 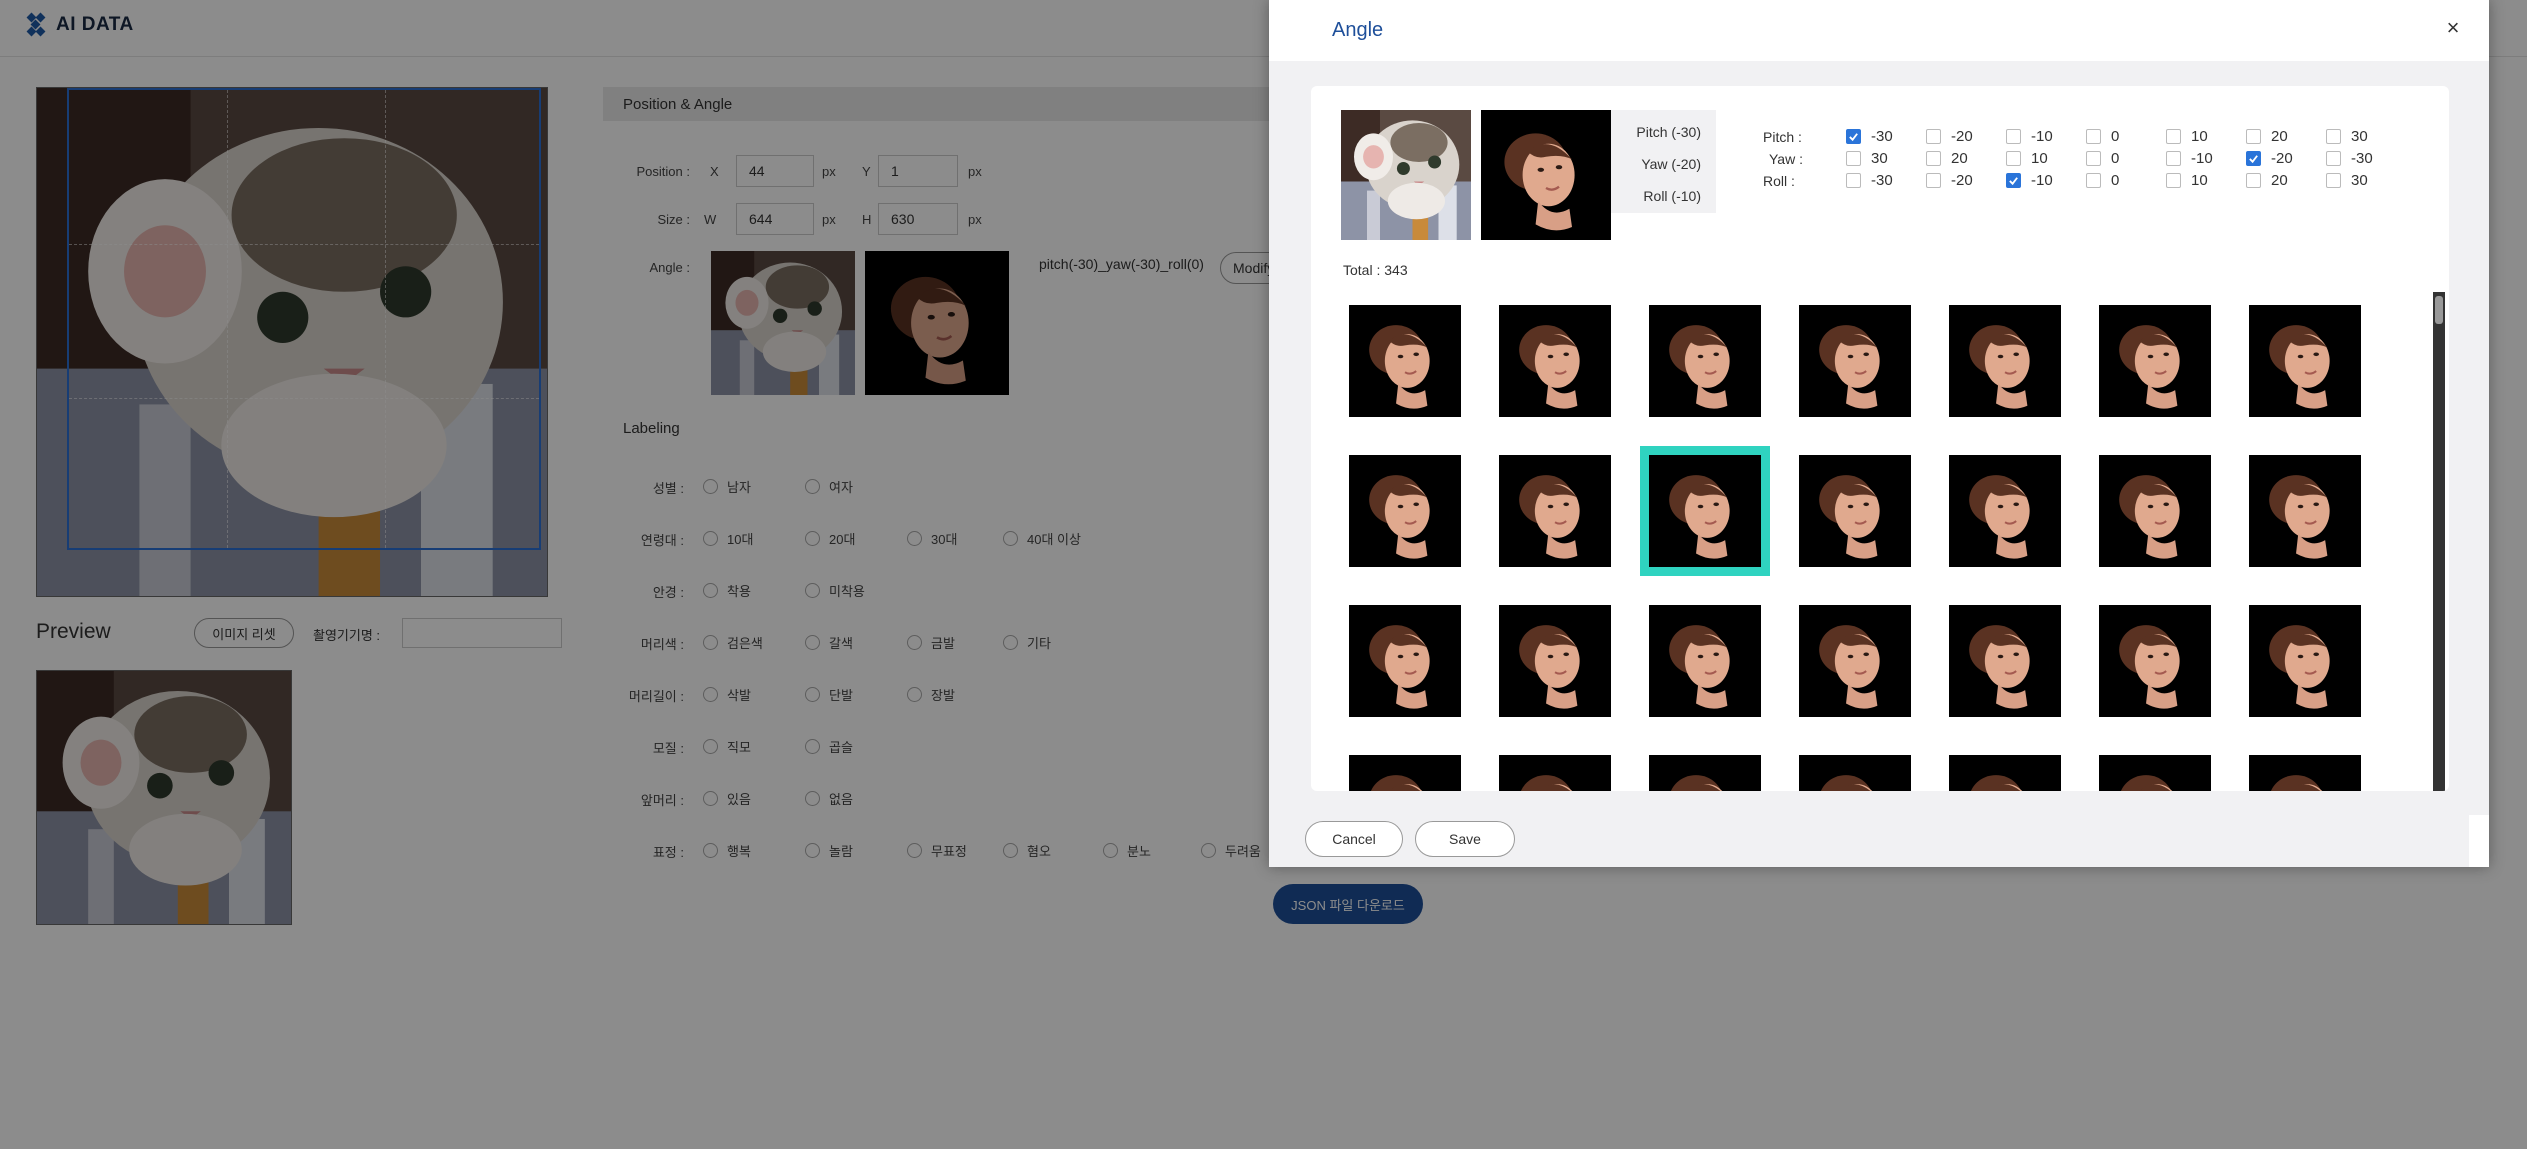 What do you see at coordinates (1354, 839) in the screenshot?
I see `cancel-button: Cancel` at bounding box center [1354, 839].